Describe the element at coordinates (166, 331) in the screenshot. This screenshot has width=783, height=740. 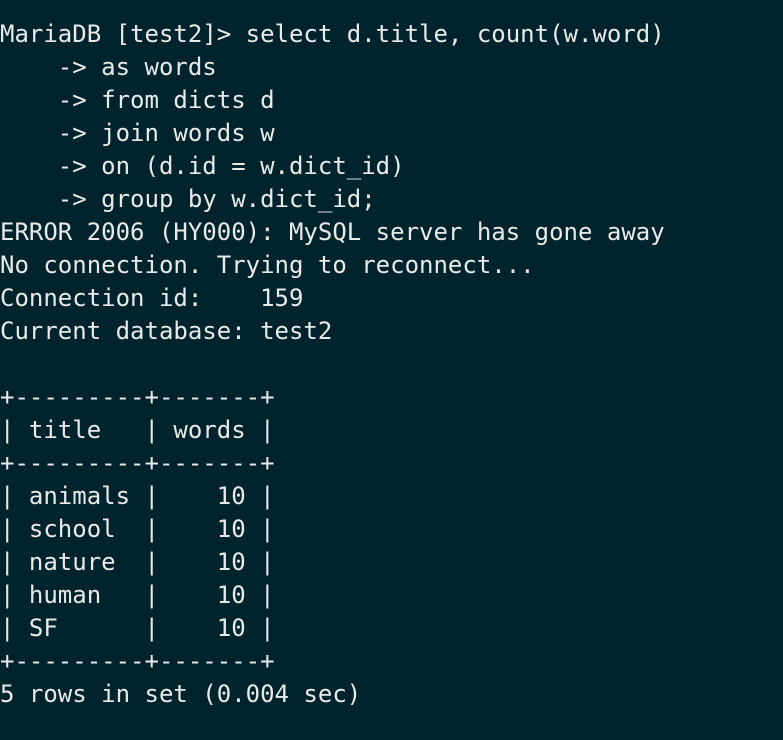
I see `current-database-line: Current database: test2` at that location.